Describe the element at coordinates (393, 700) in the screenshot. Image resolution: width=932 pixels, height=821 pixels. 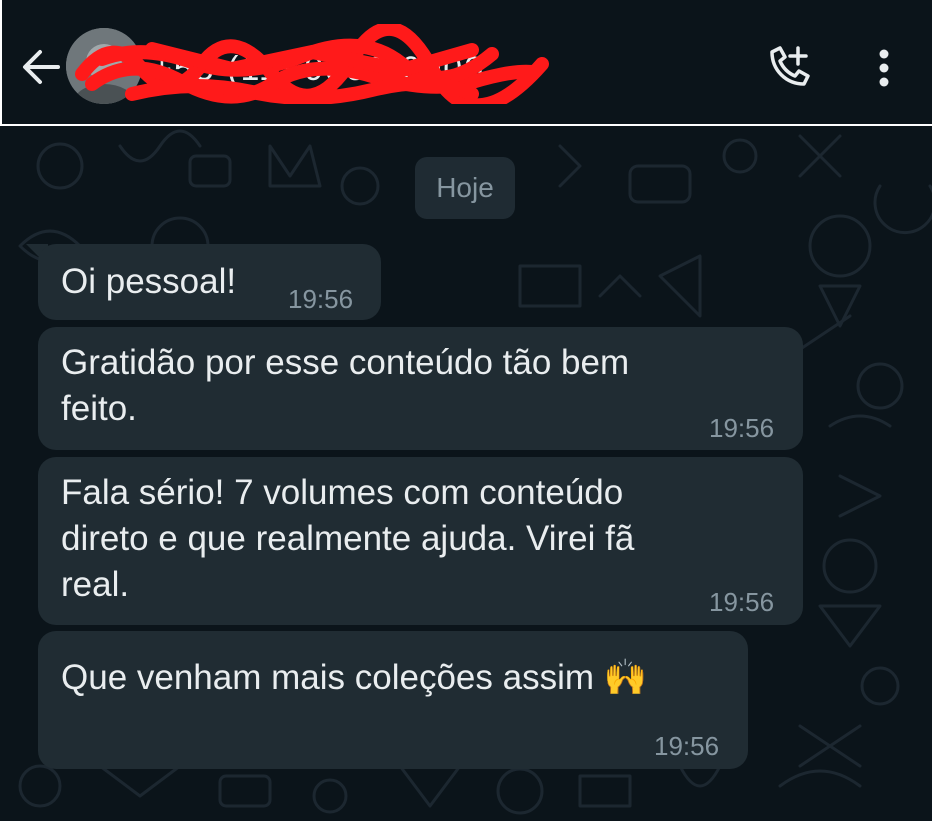
I see `message-bubble: Que venham mais coleções assim 🙌 19:56` at that location.